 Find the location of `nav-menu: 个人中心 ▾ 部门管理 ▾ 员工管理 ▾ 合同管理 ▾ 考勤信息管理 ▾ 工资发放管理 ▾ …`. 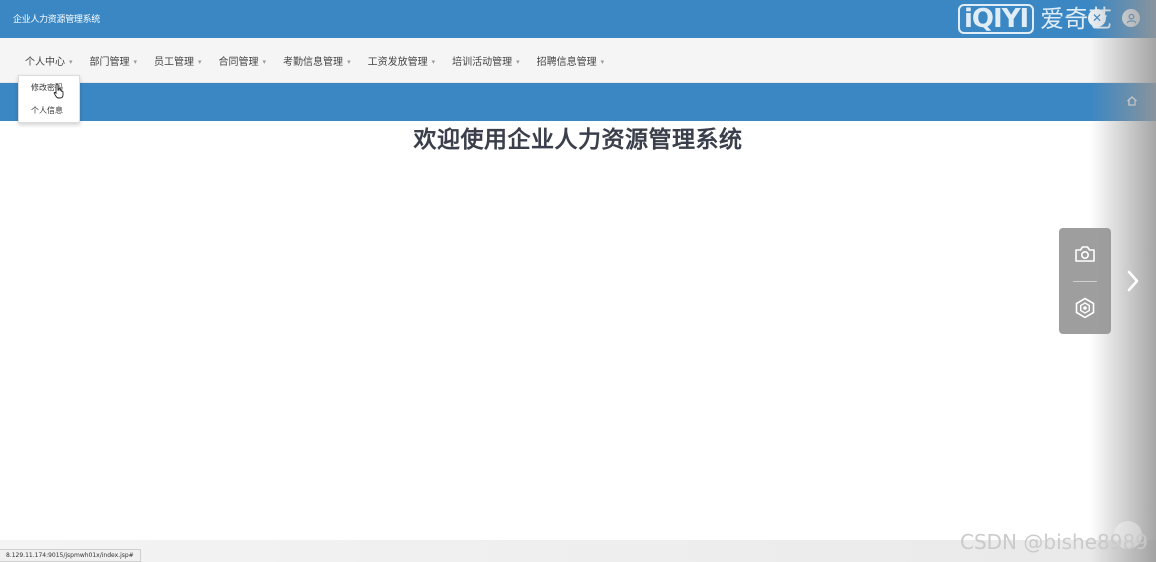

nav-menu: 个人中心 ▾ 部门管理 ▾ 员工管理 ▾ 合同管理 ▾ 考勤信息管理 ▾ 工资发放管理 ▾ … is located at coordinates (317, 60).